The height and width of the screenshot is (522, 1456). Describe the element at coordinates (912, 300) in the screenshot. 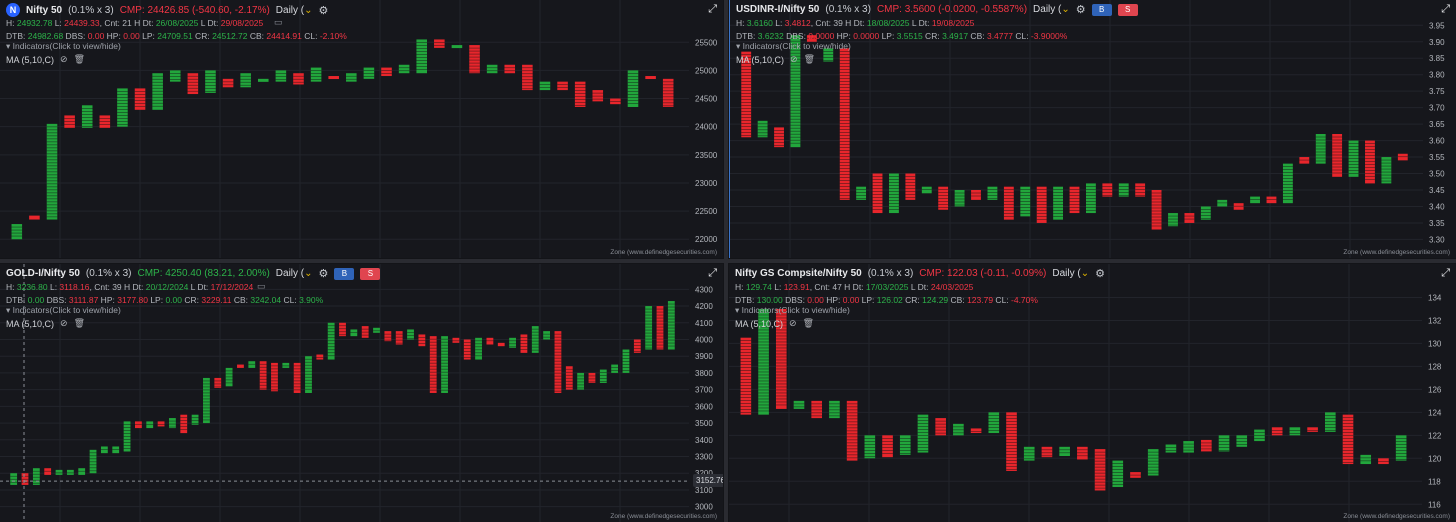

I see `stat-text: CR:` at that location.